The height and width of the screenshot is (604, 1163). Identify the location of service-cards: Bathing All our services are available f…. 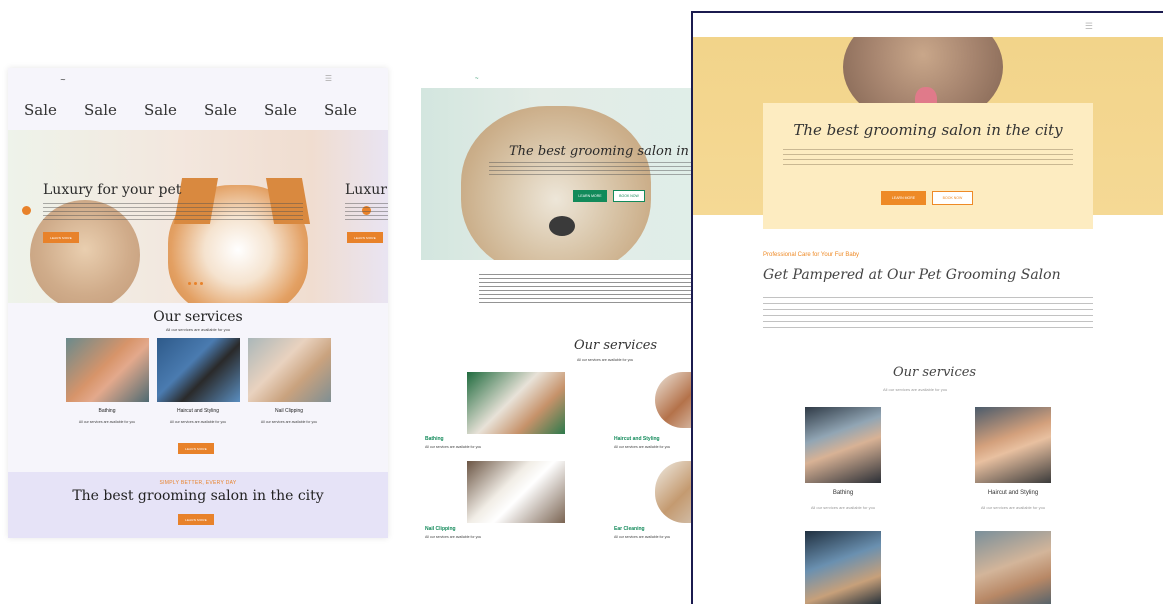
(198, 381).